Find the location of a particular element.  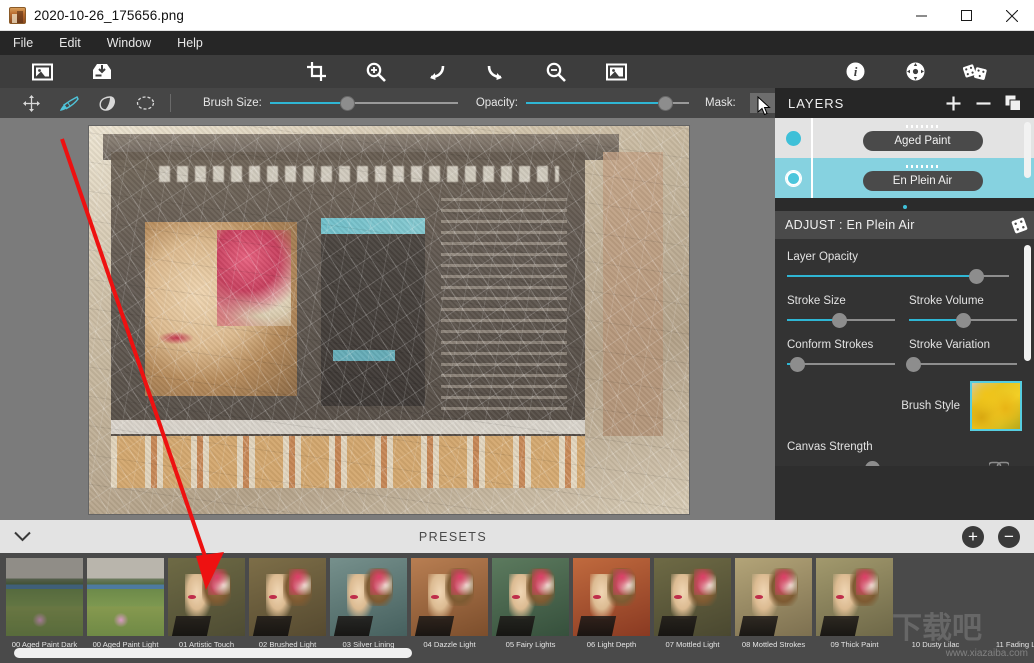

preset-item: 09 Thick Paint is located at coordinates (854, 603).